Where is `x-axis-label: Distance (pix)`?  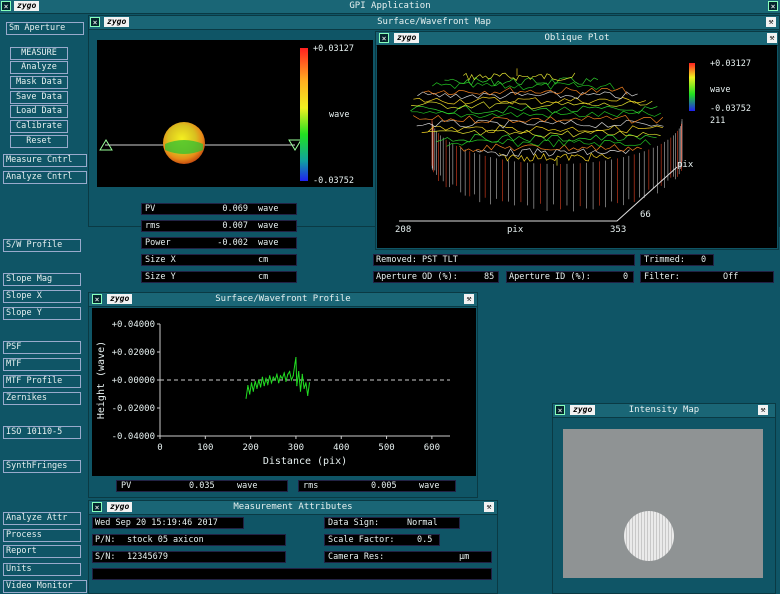
x-axis-label: Distance (pix) is located at coordinates (305, 461).